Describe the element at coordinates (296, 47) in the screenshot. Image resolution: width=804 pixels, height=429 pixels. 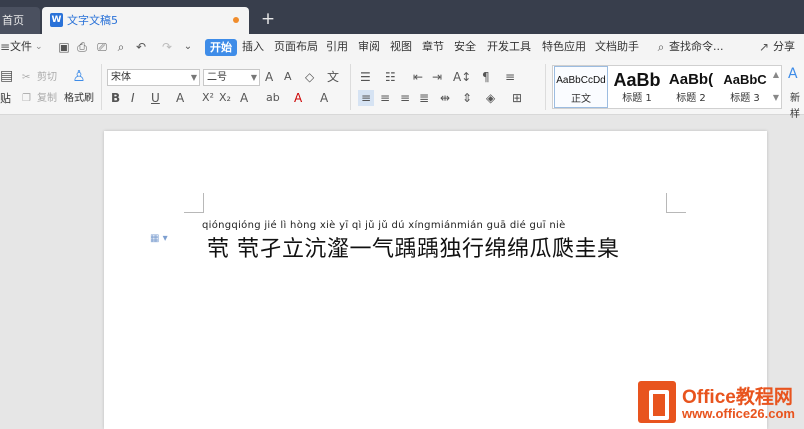
I see `tab-page-layout: 页面布局` at that location.